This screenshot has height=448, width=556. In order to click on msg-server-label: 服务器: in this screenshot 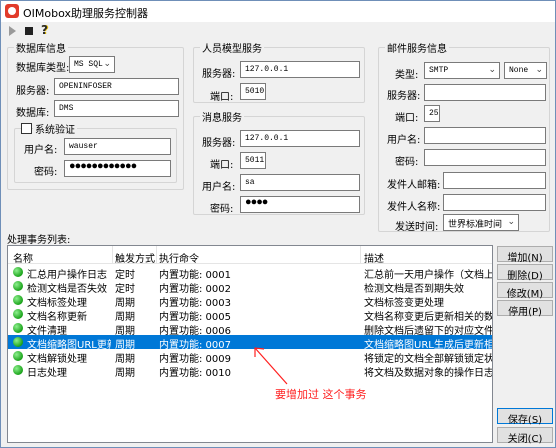, I will do `click(219, 143)`.